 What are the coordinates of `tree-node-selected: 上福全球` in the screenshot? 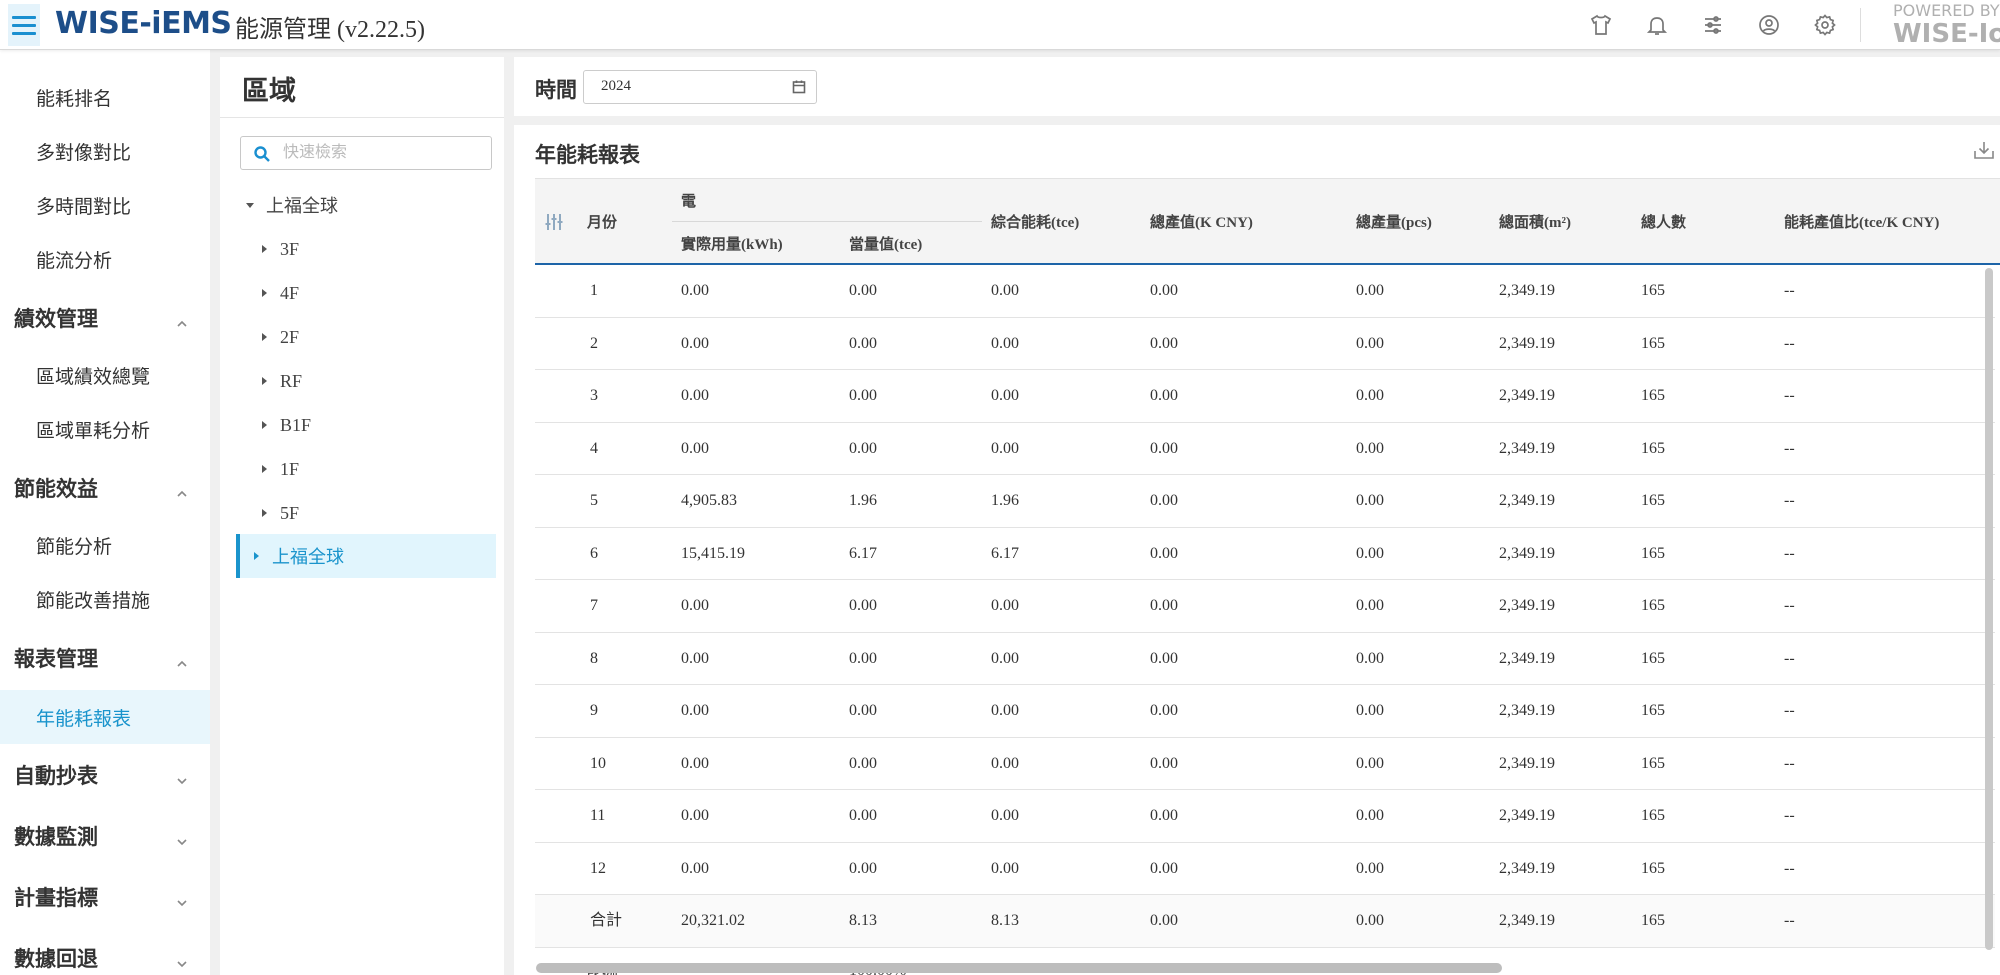 It's located at (366, 556).